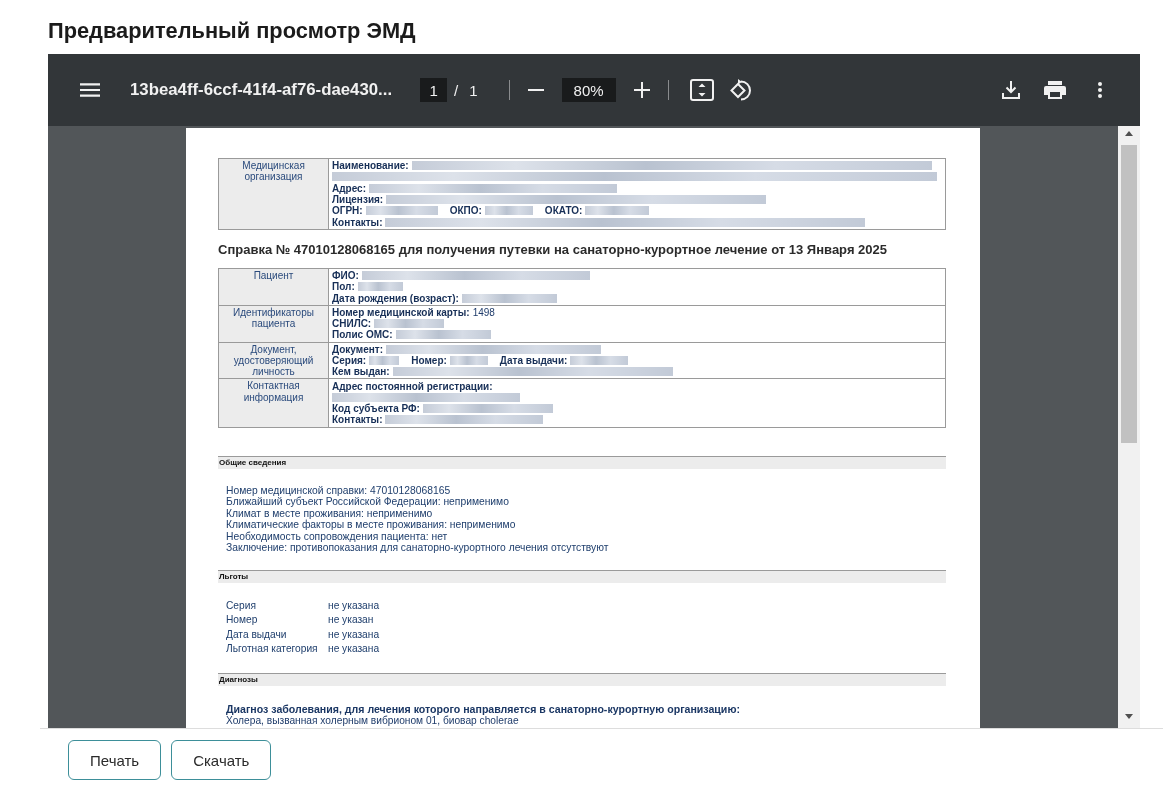  What do you see at coordinates (277, 649) in the screenshot?
I see `benefit-label: Льготная категория` at bounding box center [277, 649].